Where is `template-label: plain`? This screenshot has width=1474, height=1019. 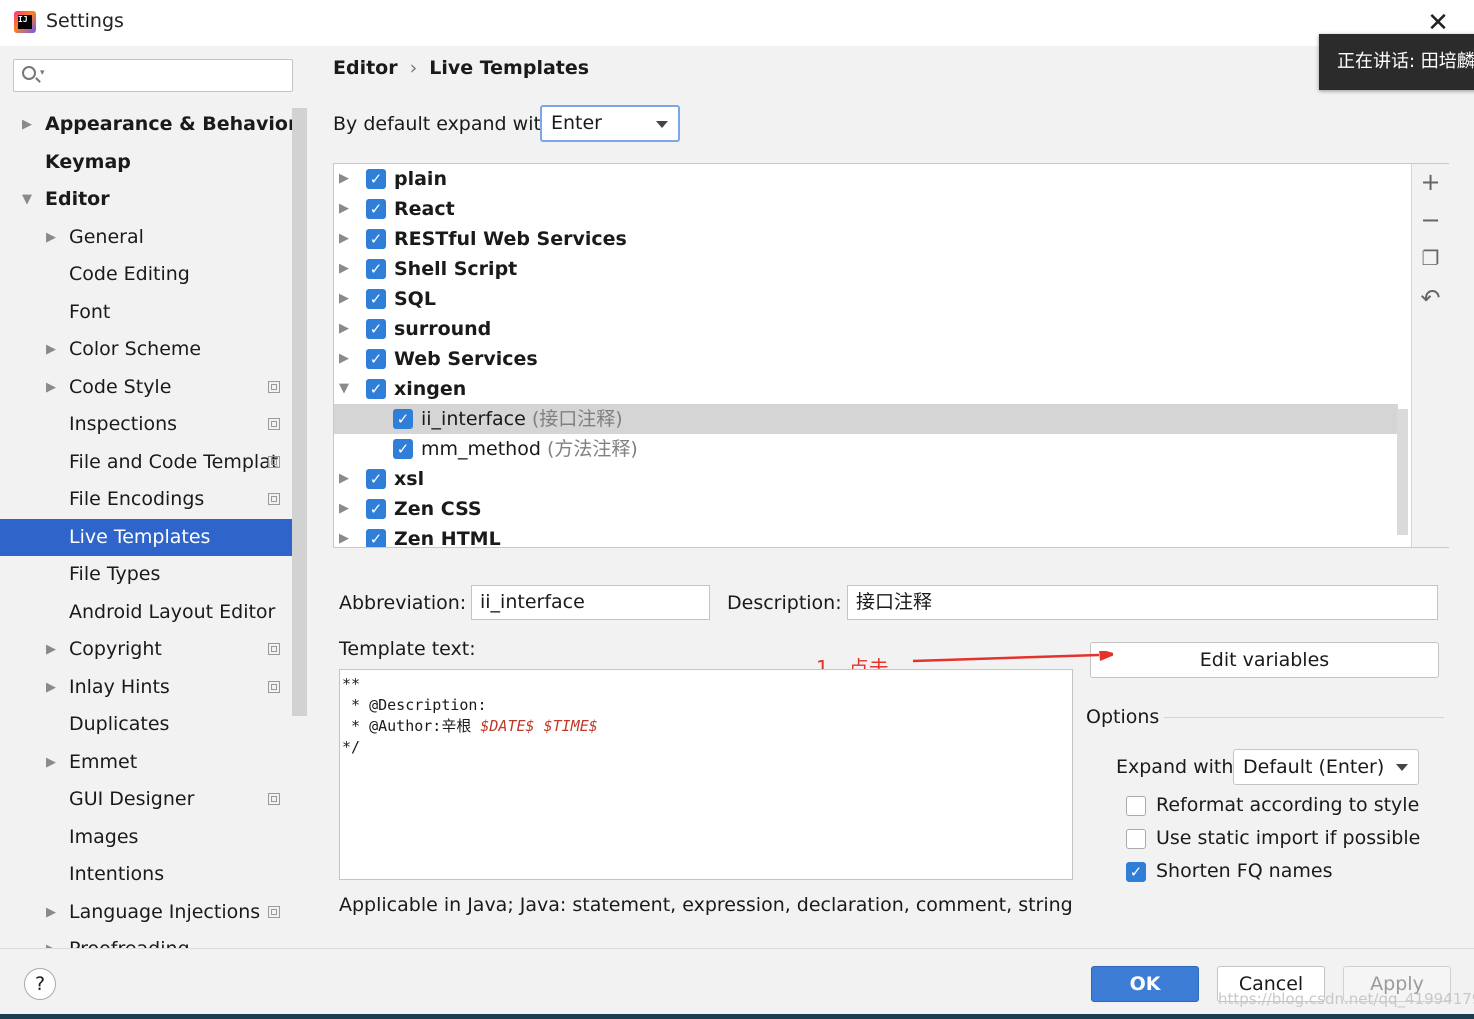
template-label: plain is located at coordinates (420, 179).